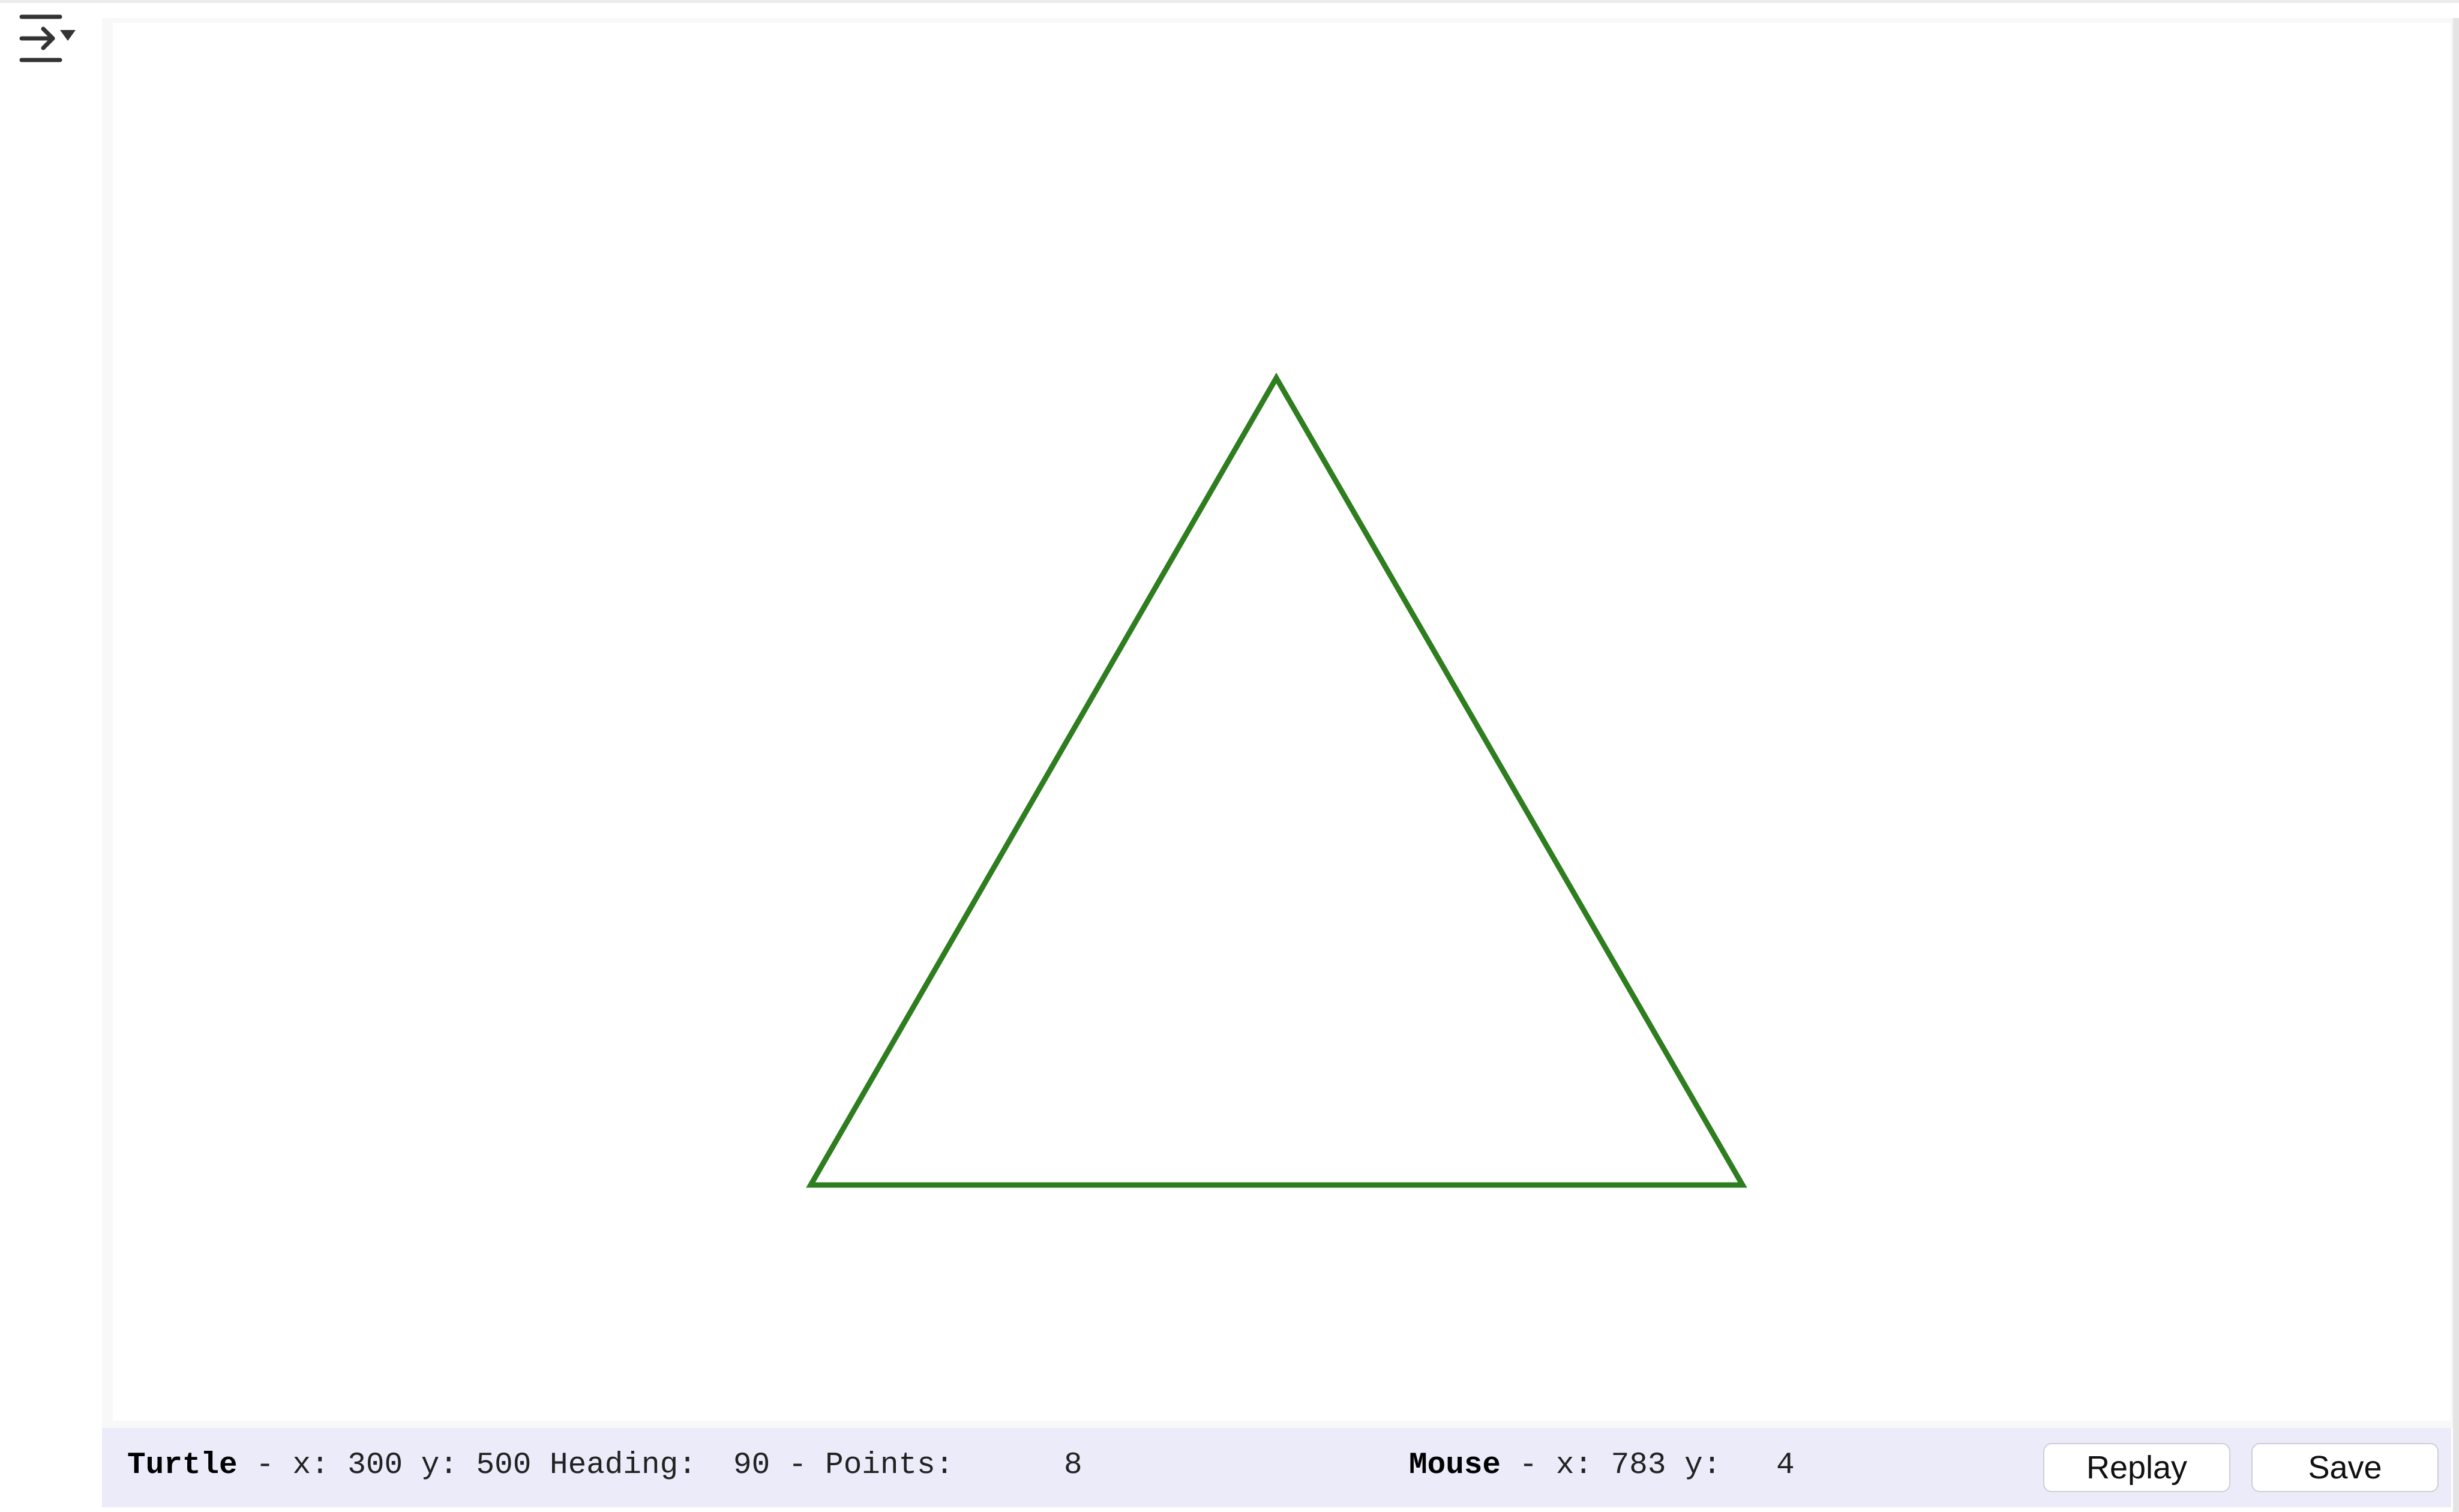 Image resolution: width=2459 pixels, height=1512 pixels. What do you see at coordinates (1602, 1466) in the screenshot?
I see `mouse-status: Mouse - x: 783 y: 4` at bounding box center [1602, 1466].